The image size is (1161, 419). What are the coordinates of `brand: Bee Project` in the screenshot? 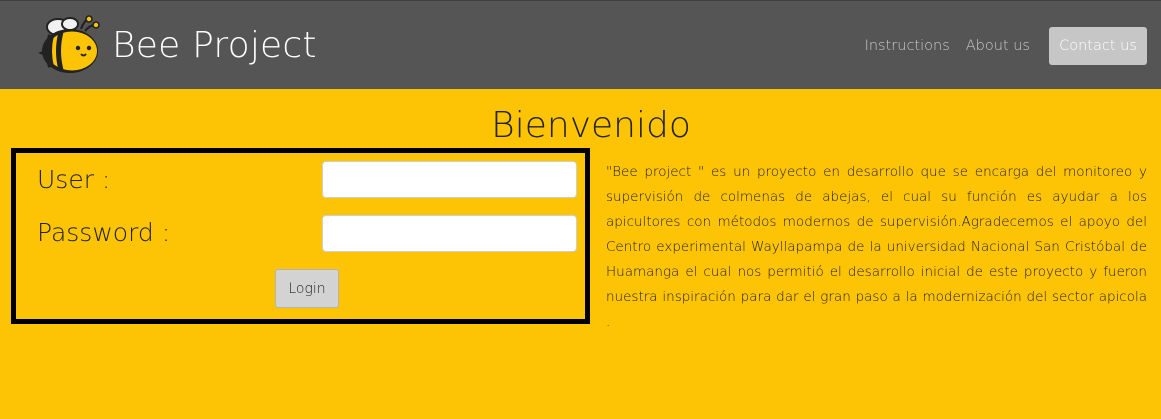 It's located at (176, 46).